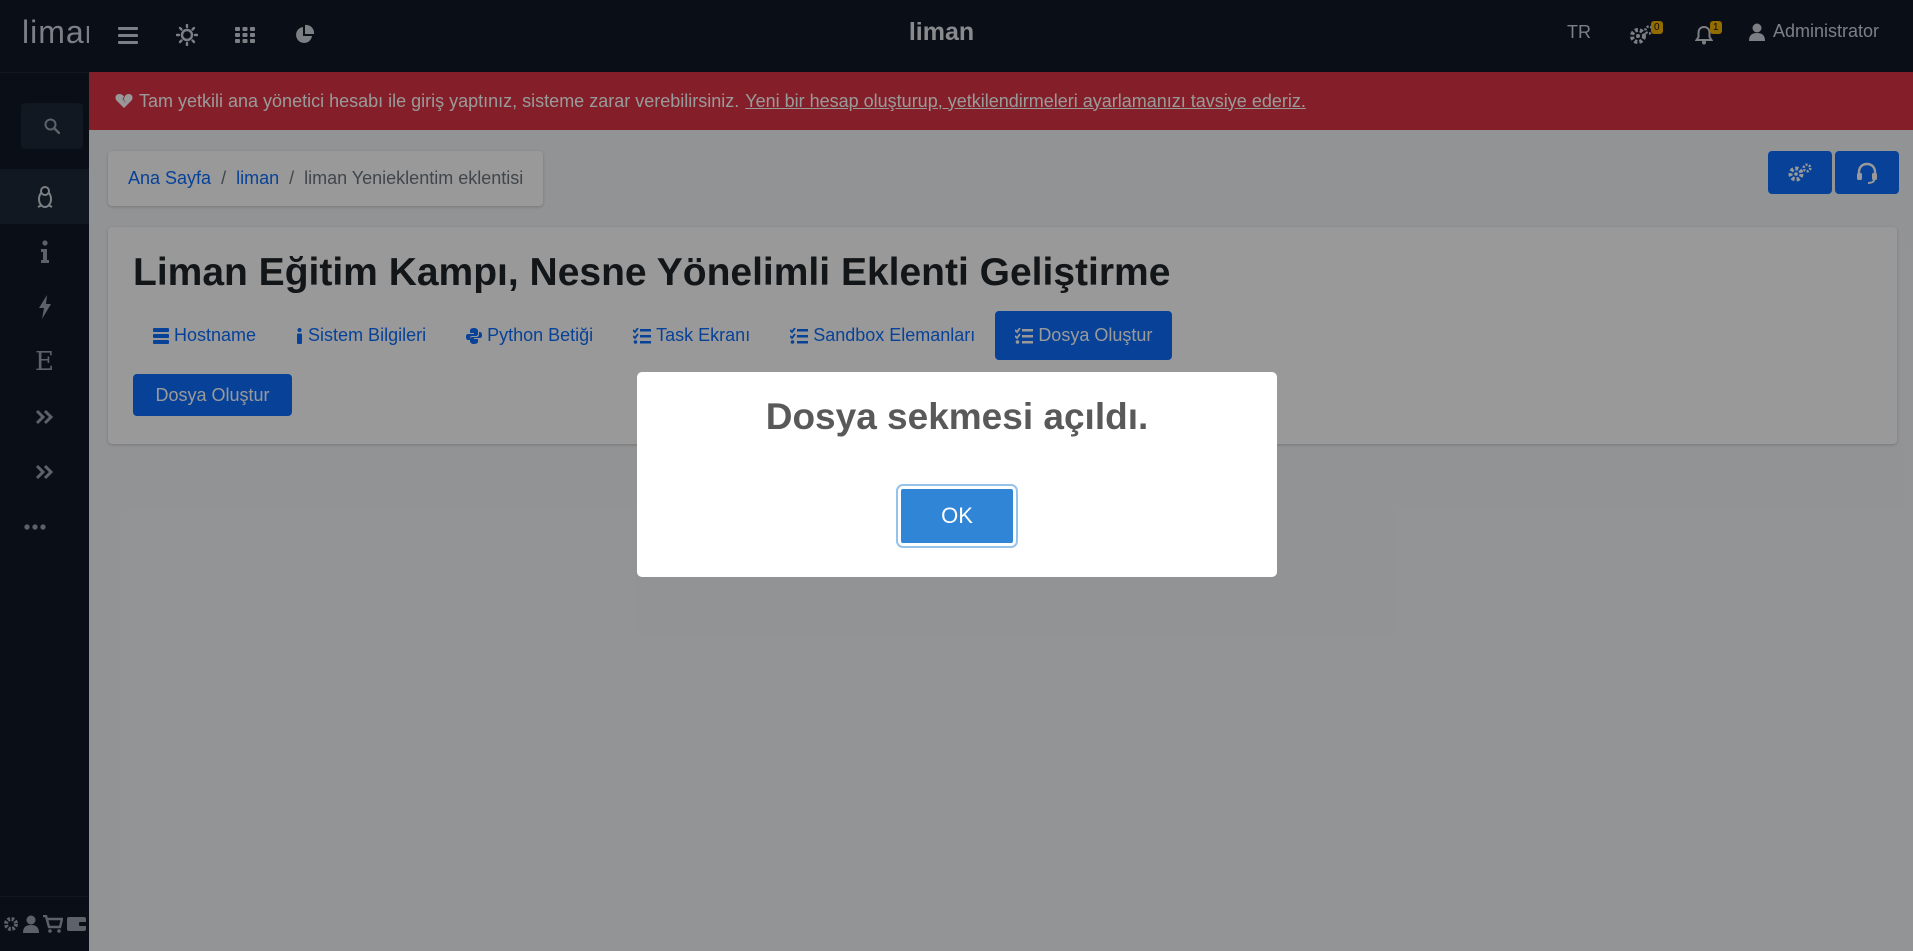 The width and height of the screenshot is (1913, 951). I want to click on dialog-title: Dosya sekmesi açıldı., so click(957, 416).